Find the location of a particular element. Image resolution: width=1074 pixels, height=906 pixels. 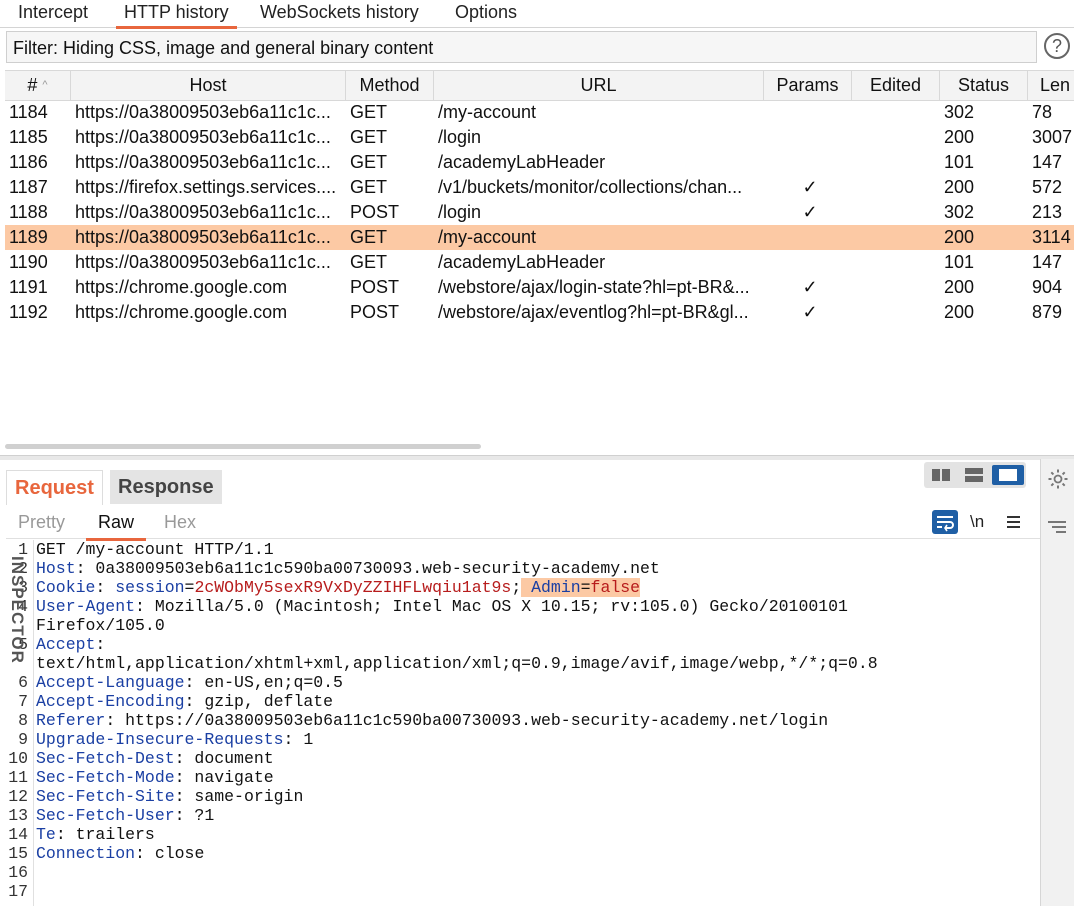

header-accept: Accept: is located at coordinates (71, 644).